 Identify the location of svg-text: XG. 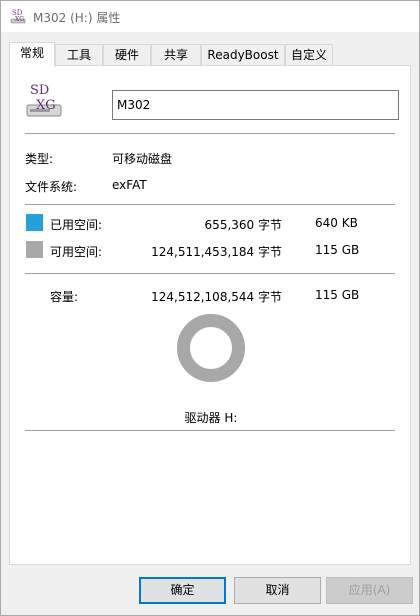
(19, 19).